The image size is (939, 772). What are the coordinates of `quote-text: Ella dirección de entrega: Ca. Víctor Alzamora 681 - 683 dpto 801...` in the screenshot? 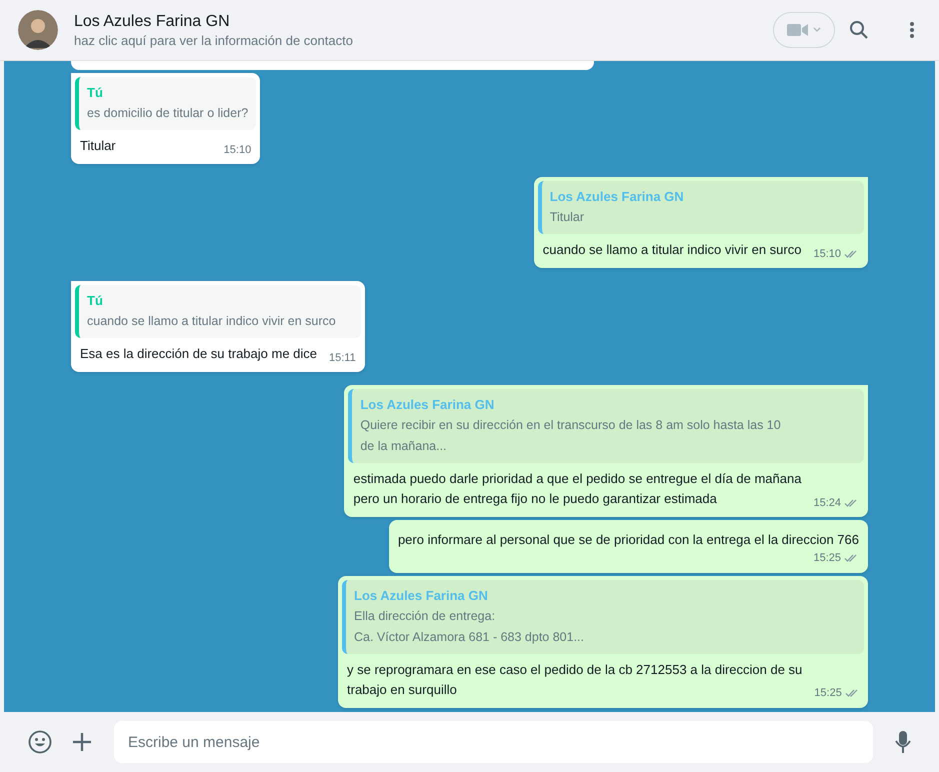 It's located at (469, 627).